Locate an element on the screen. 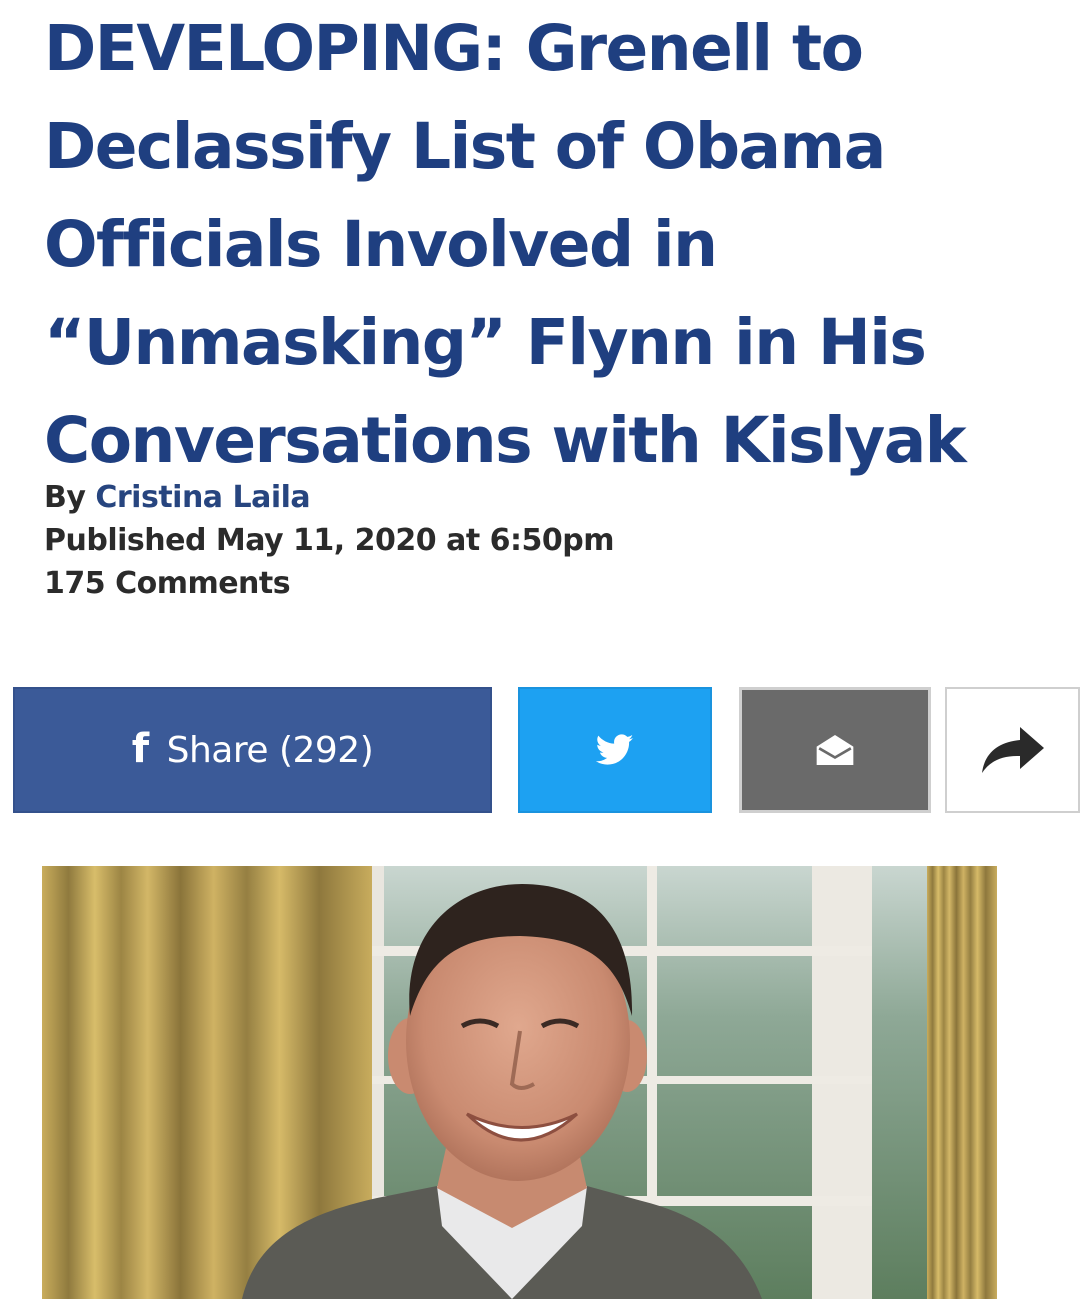 The height and width of the screenshot is (1299, 1080). facebook-icon: f is located at coordinates (140, 749).